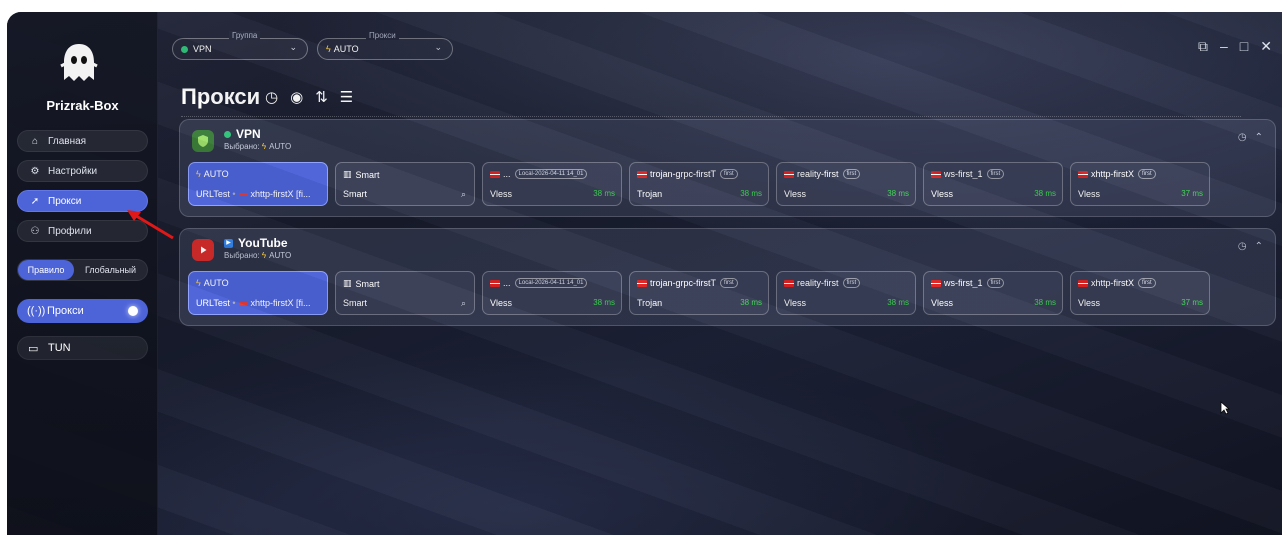  What do you see at coordinates (346, 97) in the screenshot?
I see `list-icon: ☰` at bounding box center [346, 97].